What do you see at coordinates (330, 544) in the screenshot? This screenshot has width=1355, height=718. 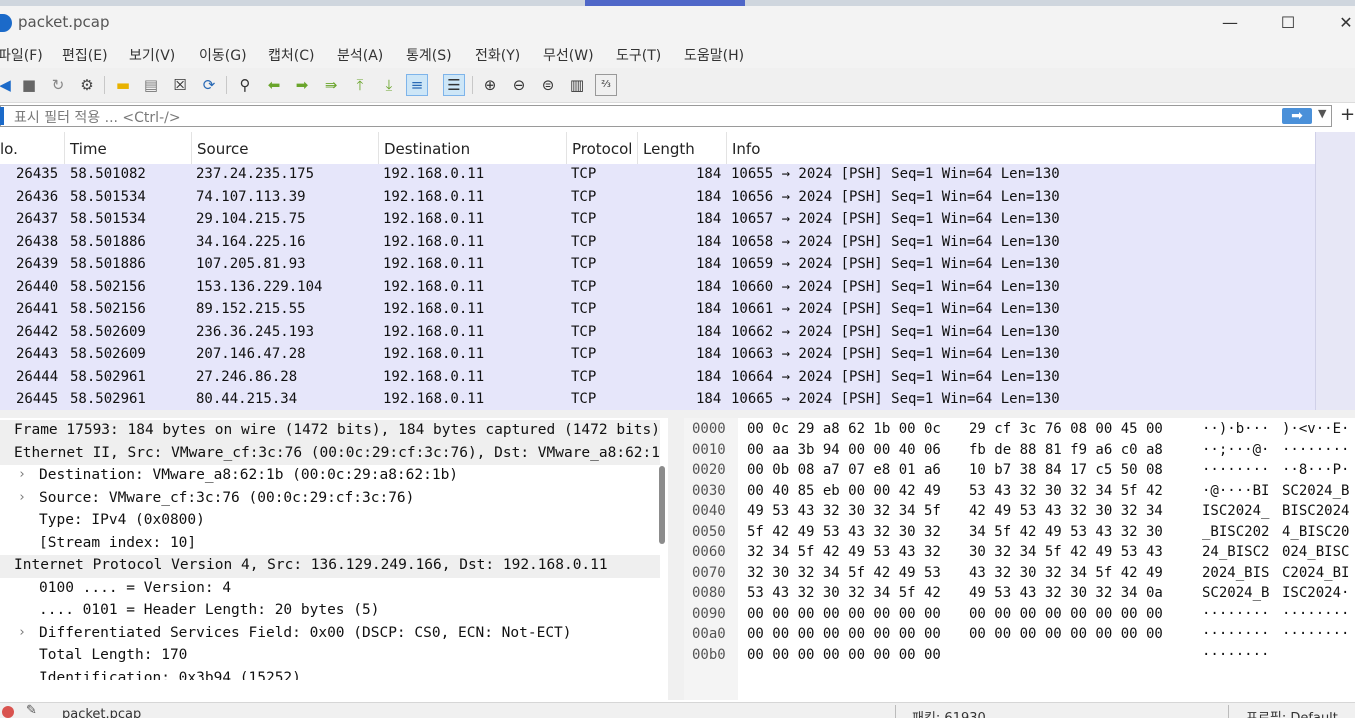 I see `detail-line: [Stream index: 10]` at bounding box center [330, 544].